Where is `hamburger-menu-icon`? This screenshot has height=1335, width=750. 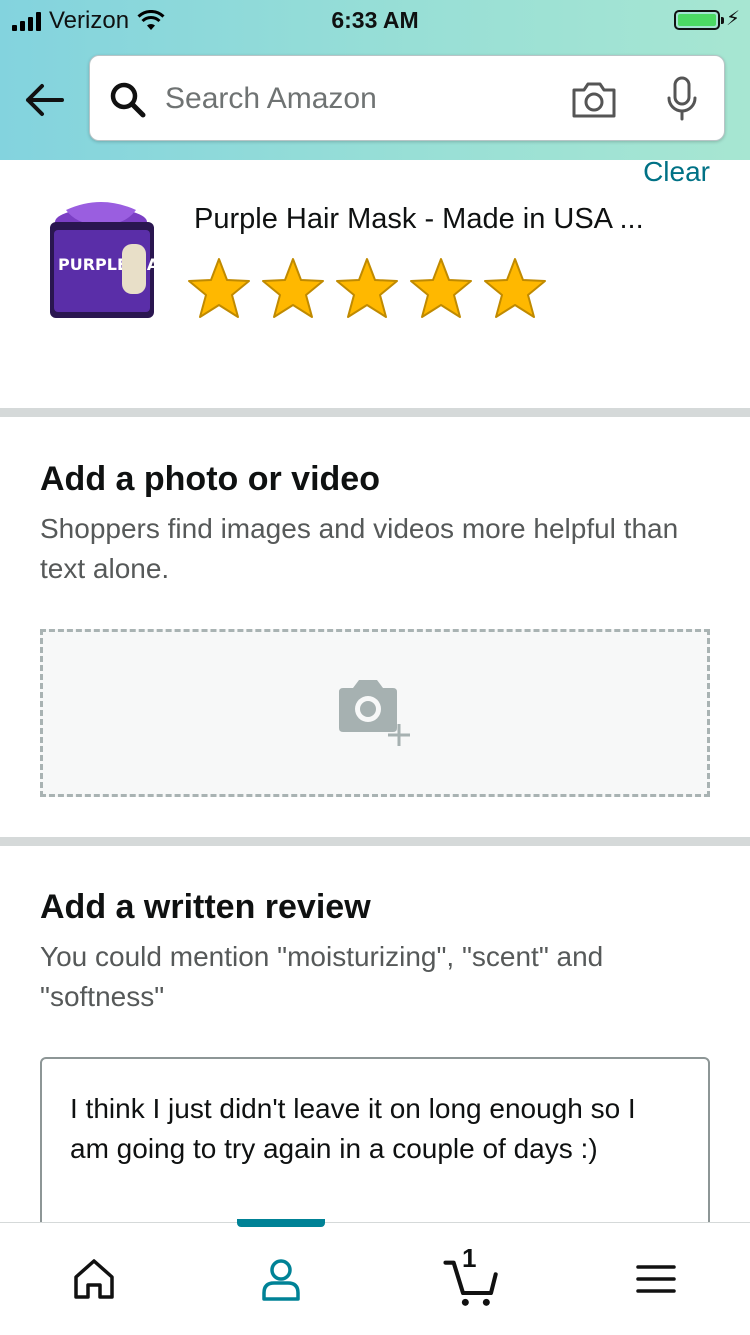 hamburger-menu-icon is located at coordinates (656, 1279).